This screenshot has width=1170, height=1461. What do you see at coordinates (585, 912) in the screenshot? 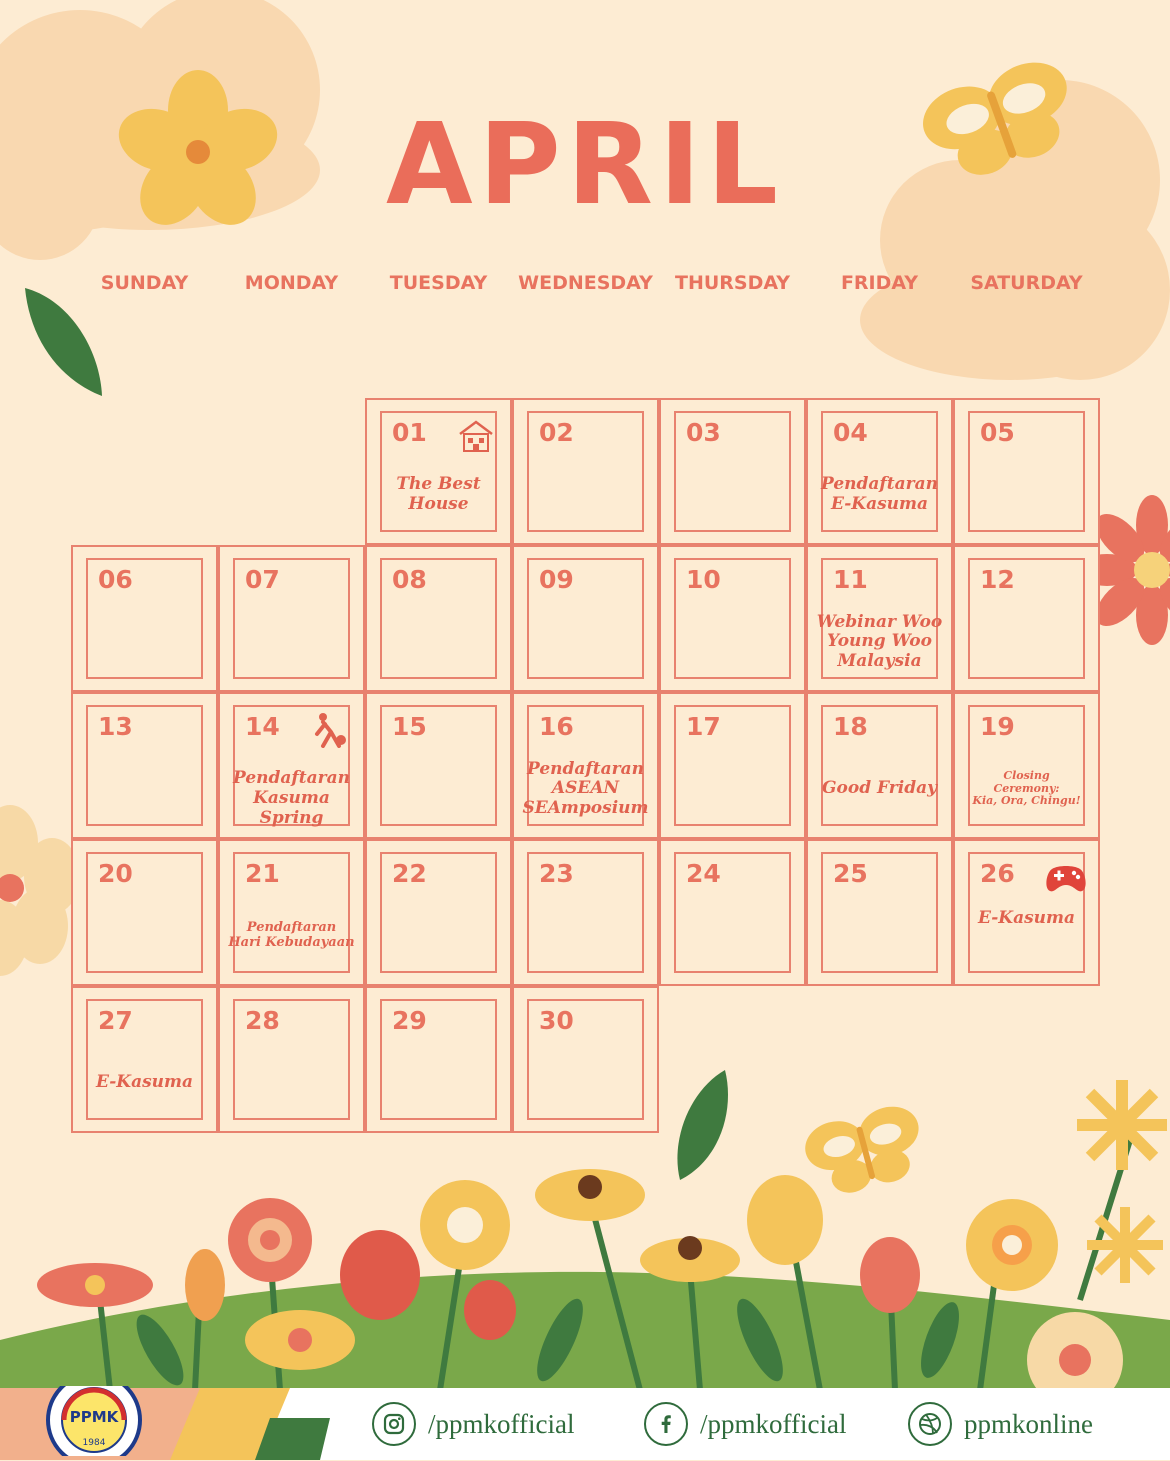
I see `calendar-day-cell: 23` at bounding box center [585, 912].